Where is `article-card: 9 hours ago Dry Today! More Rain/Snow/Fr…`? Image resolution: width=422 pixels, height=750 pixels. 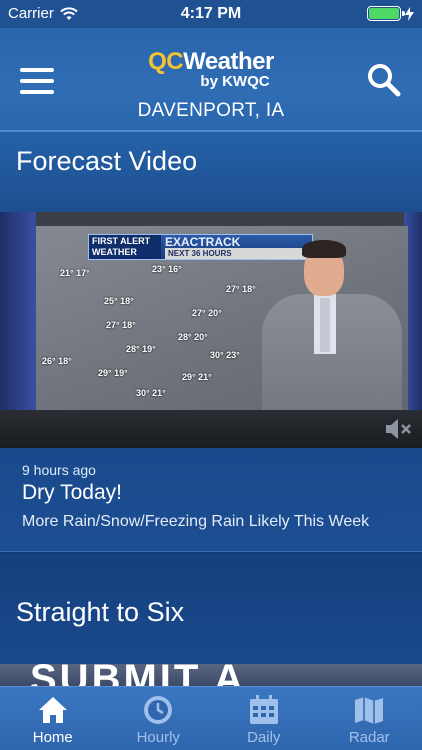 article-card: 9 hours ago Dry Today! More Rain/Snow/Fr… is located at coordinates (211, 500).